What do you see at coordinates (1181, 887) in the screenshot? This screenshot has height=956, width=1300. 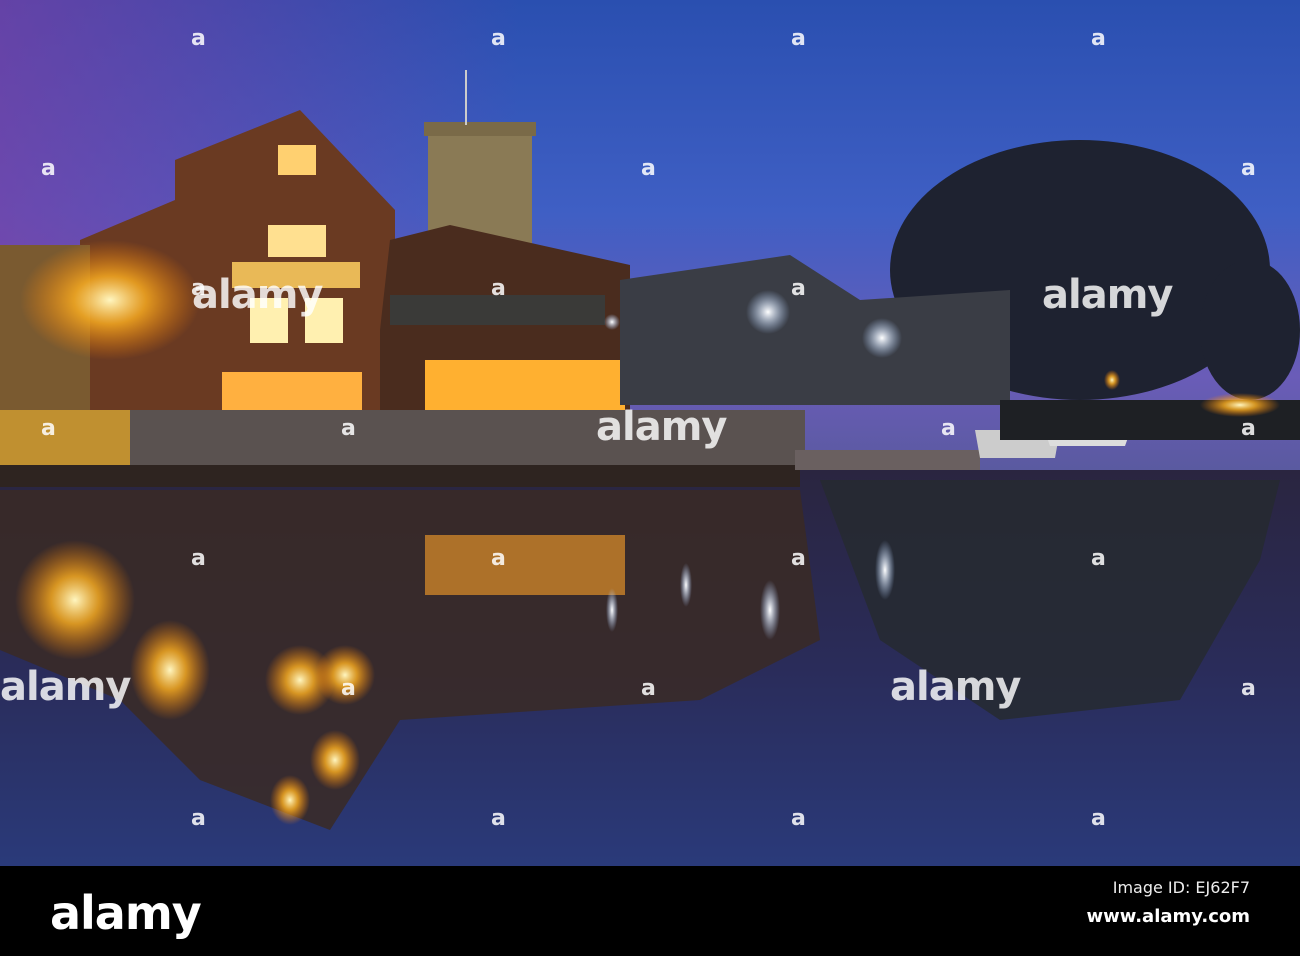 I see `image-id: Image ID: EJ62F7` at bounding box center [1181, 887].